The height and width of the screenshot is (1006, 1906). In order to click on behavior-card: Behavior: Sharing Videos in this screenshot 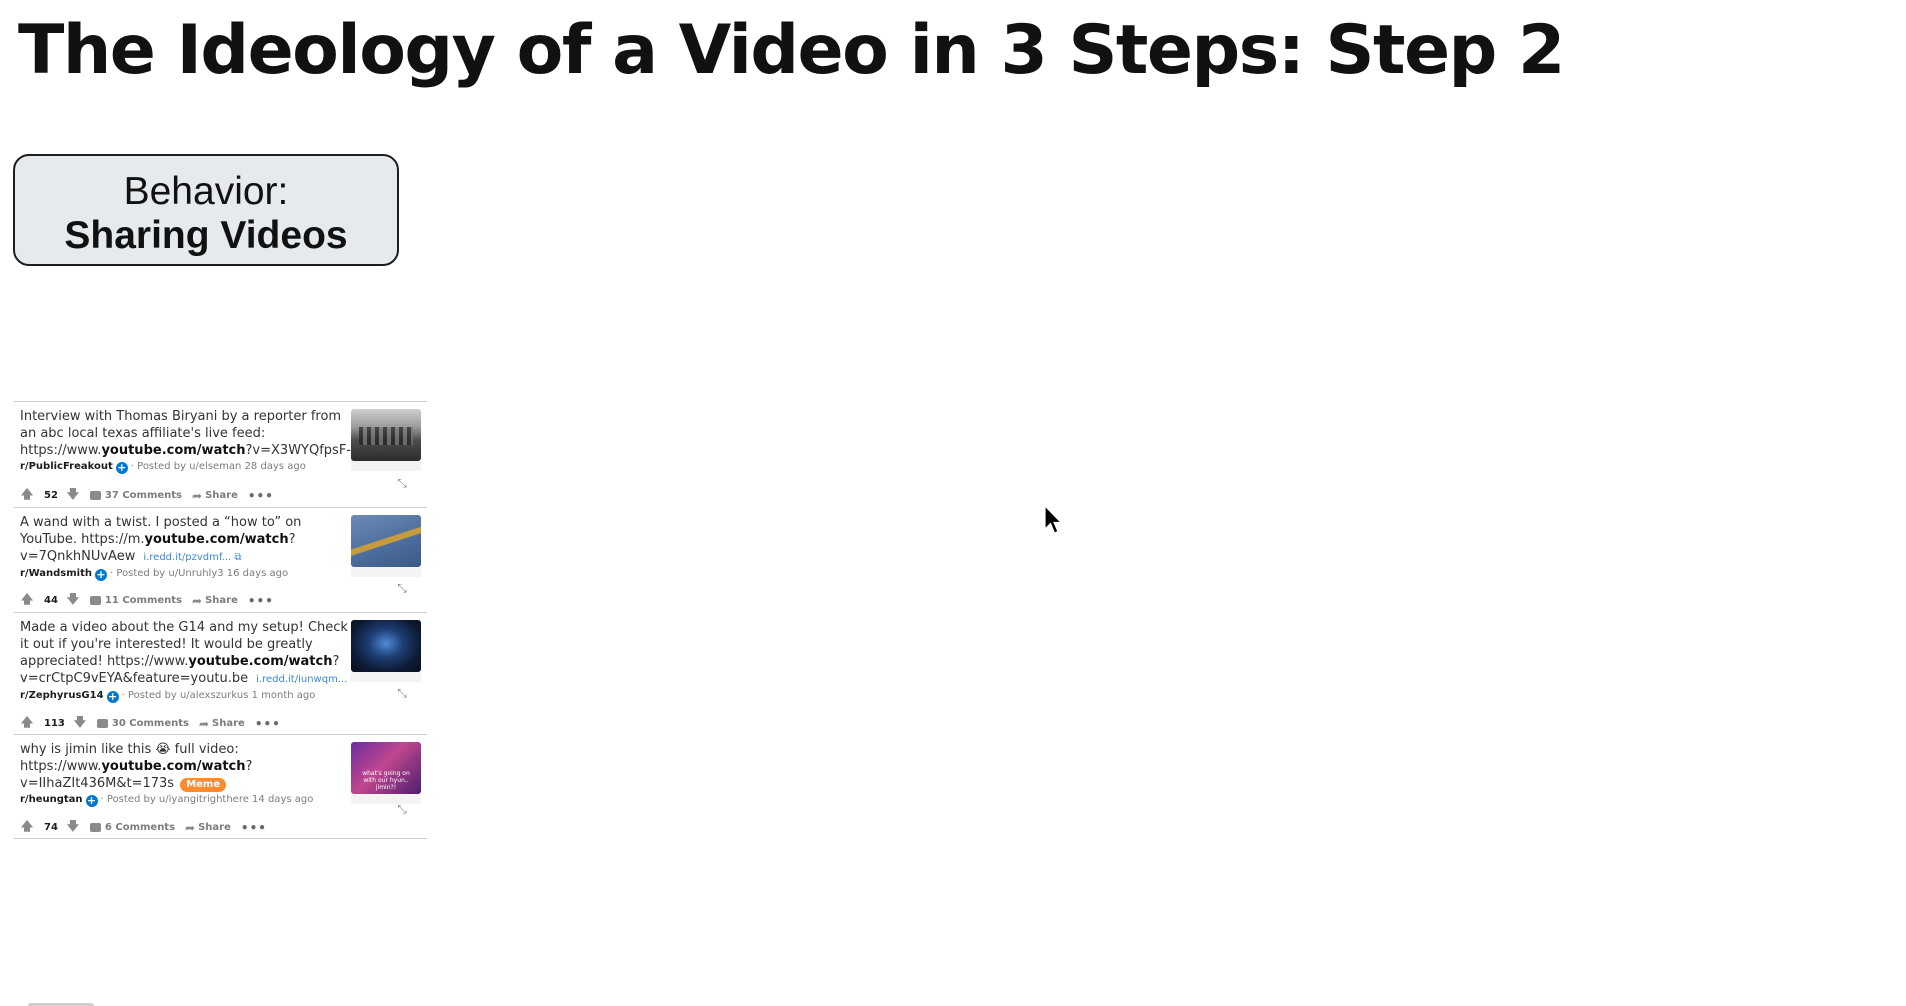, I will do `click(206, 210)`.